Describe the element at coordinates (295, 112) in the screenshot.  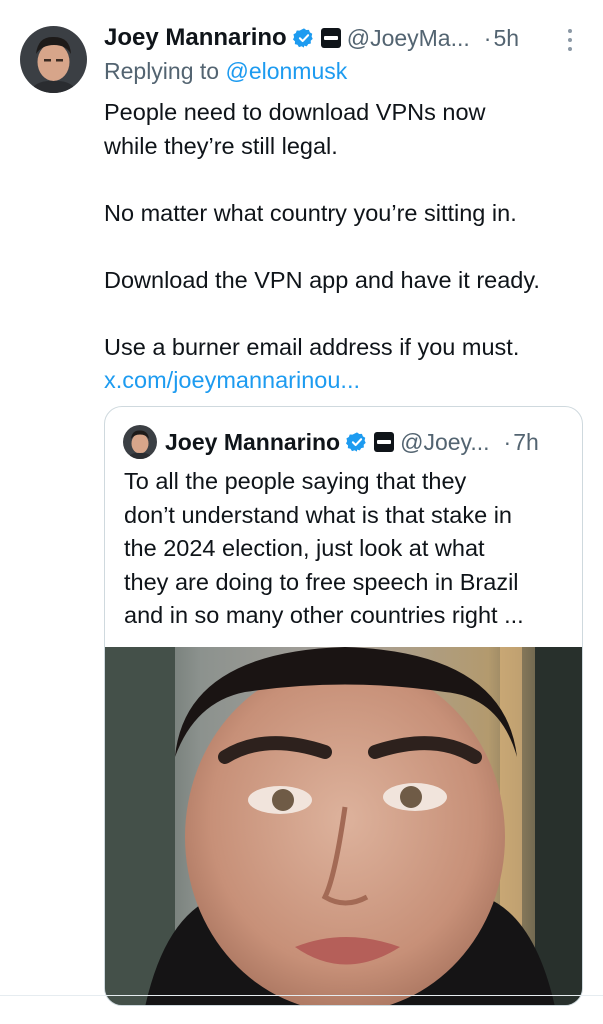
I see `tweet-line: People need to download VPNs now` at that location.